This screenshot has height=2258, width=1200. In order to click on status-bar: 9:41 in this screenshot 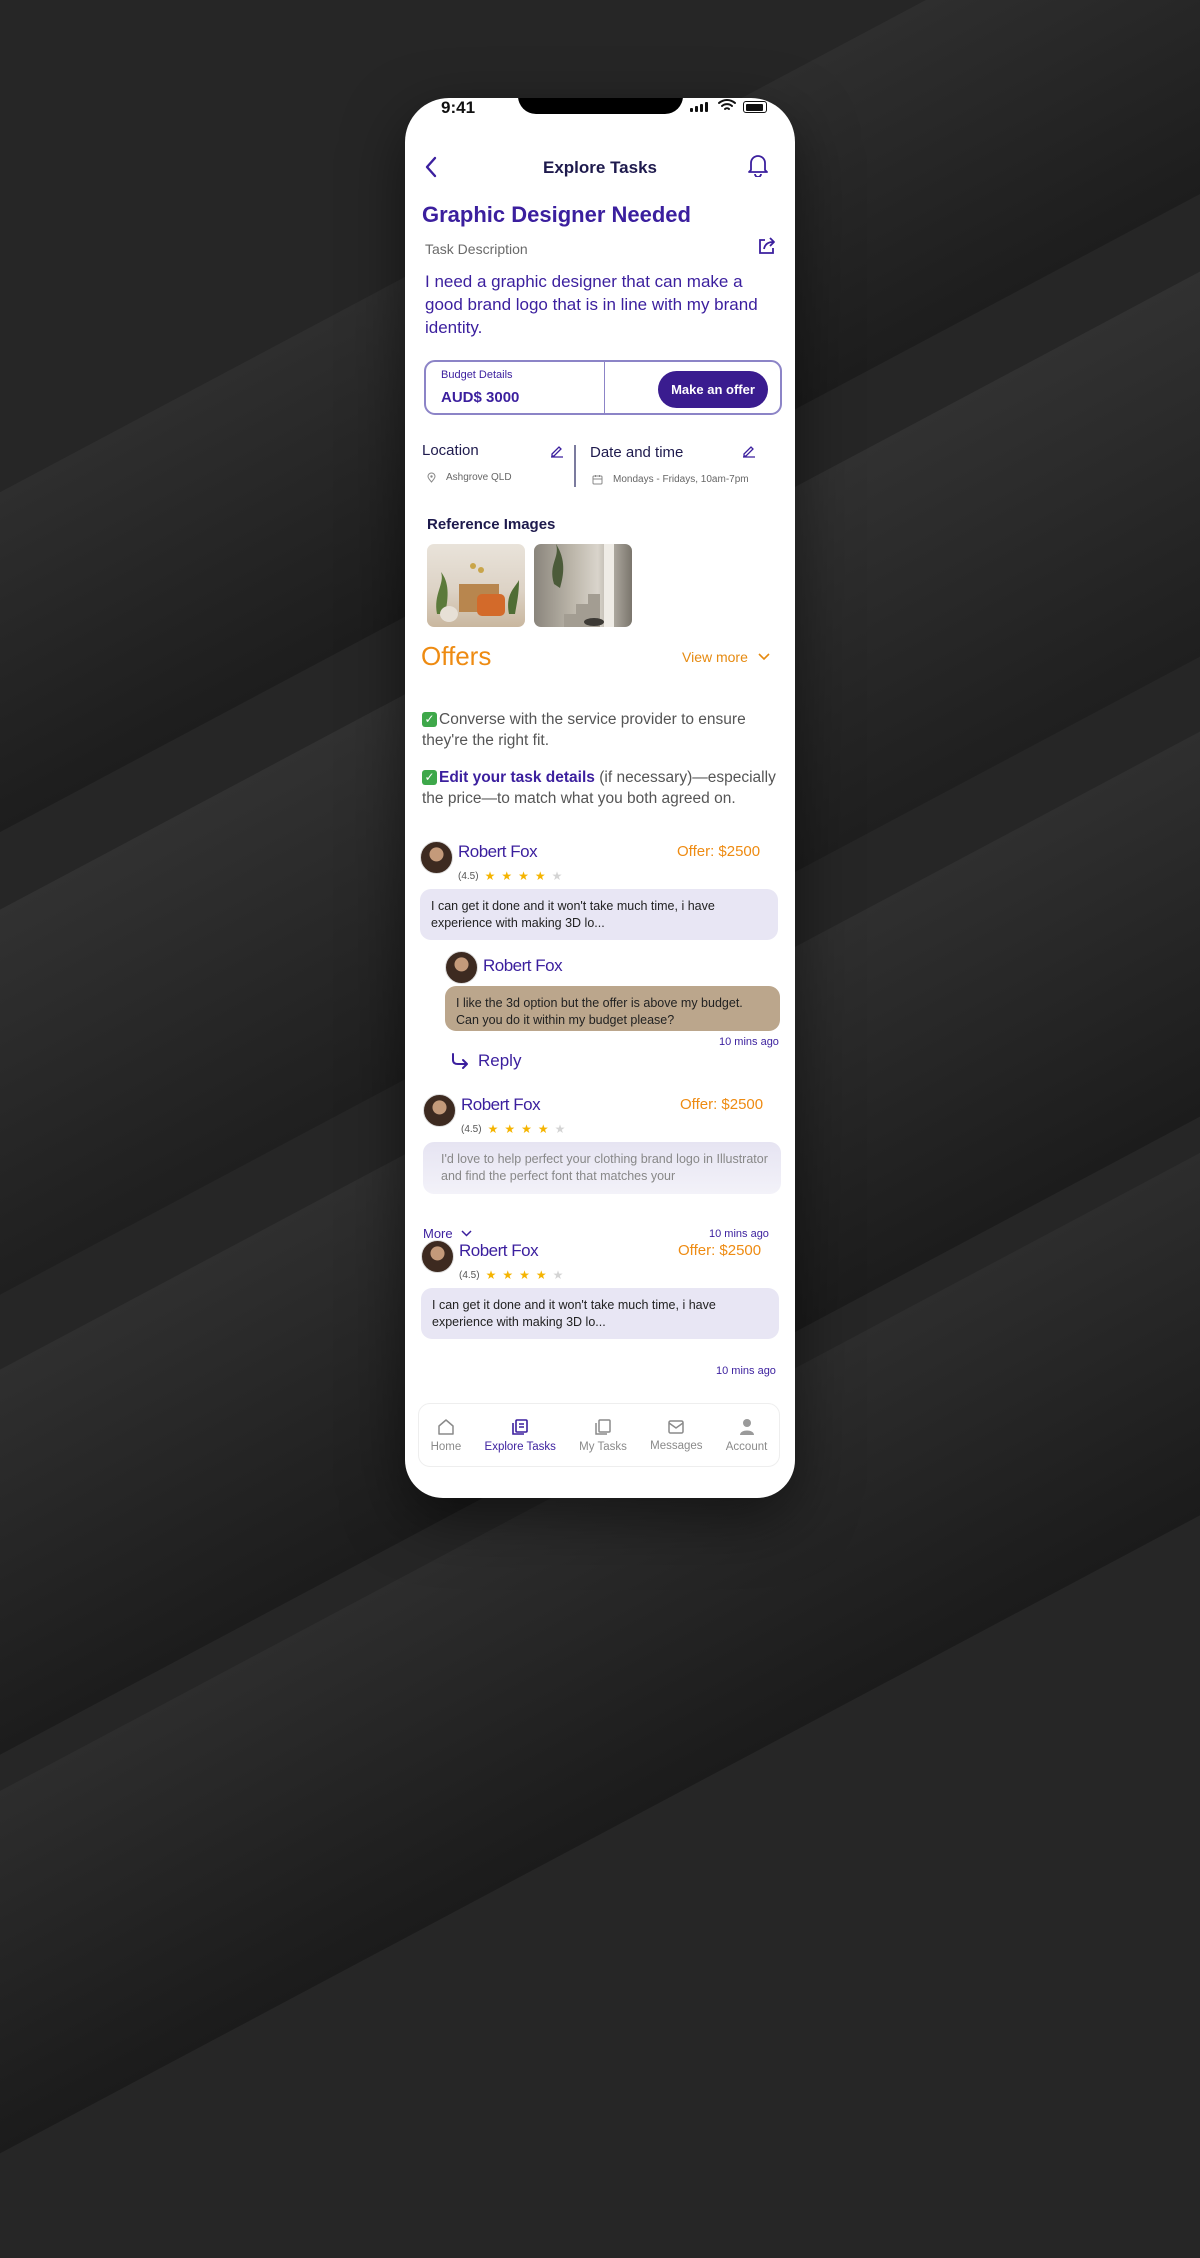, I will do `click(600, 113)`.